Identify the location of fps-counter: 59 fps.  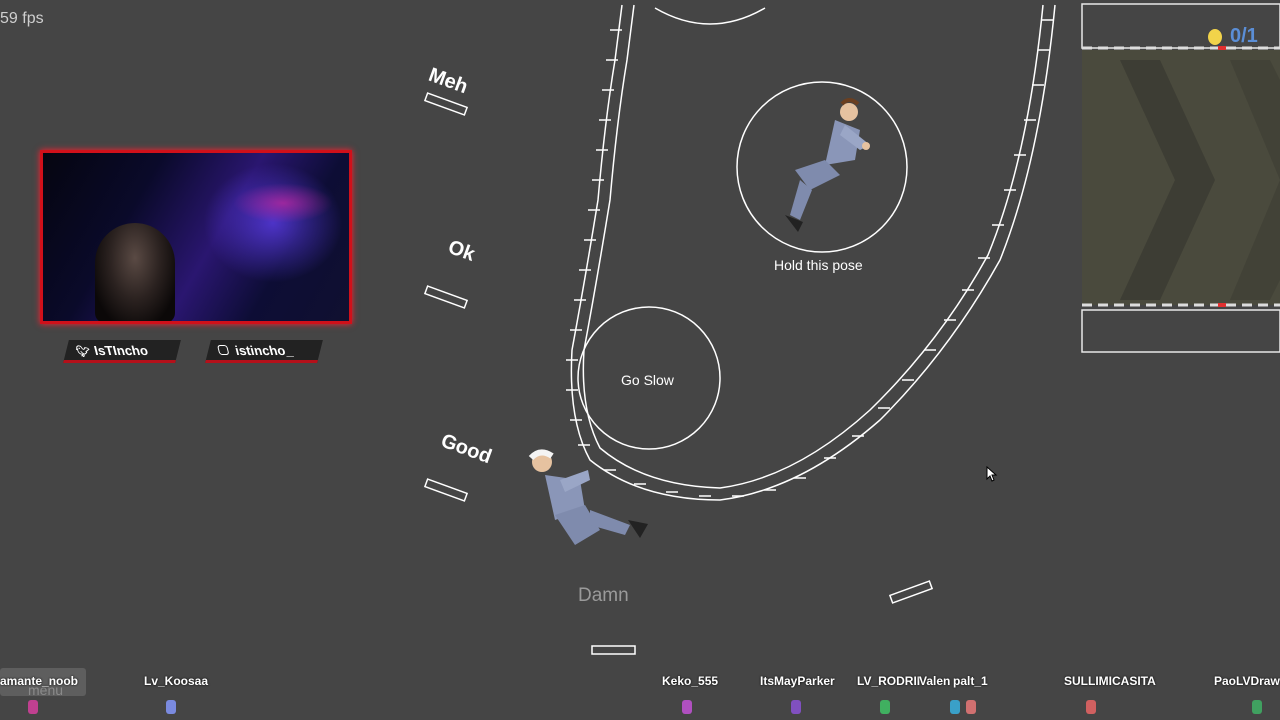
(22, 18).